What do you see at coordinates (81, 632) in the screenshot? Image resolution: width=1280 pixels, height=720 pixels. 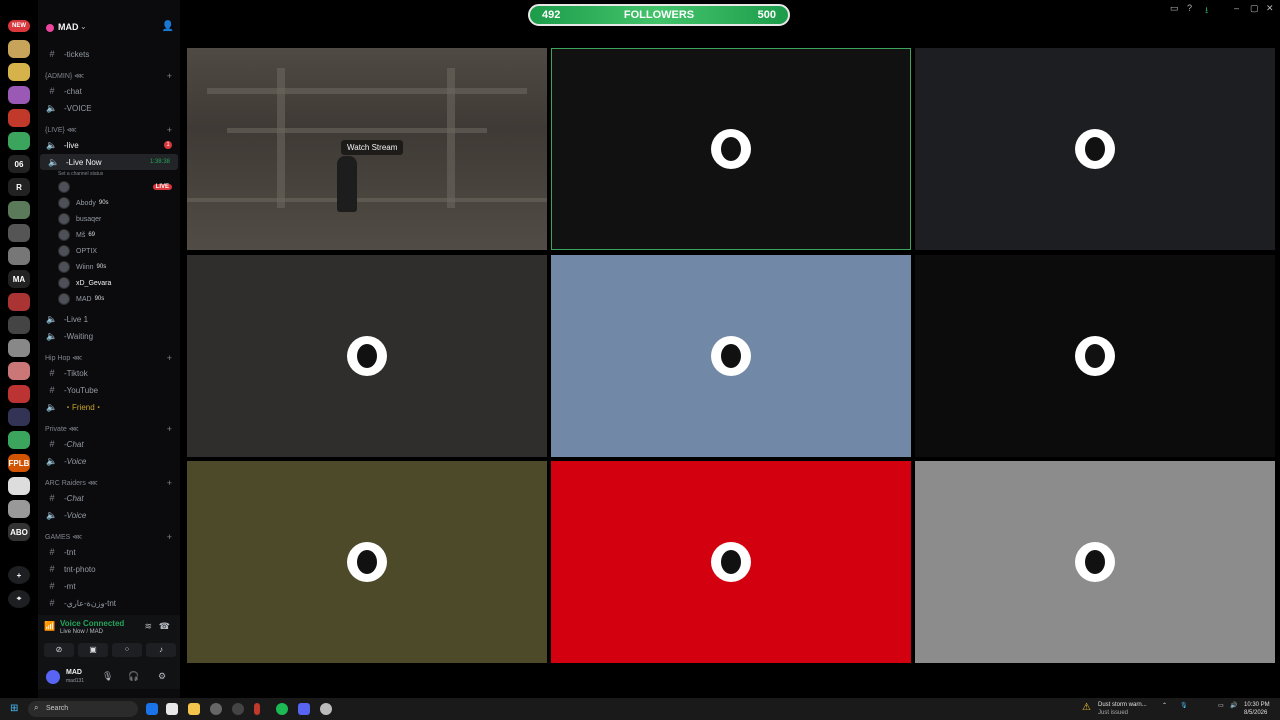 I see `voice-channel-label: Live Now / MAD` at bounding box center [81, 632].